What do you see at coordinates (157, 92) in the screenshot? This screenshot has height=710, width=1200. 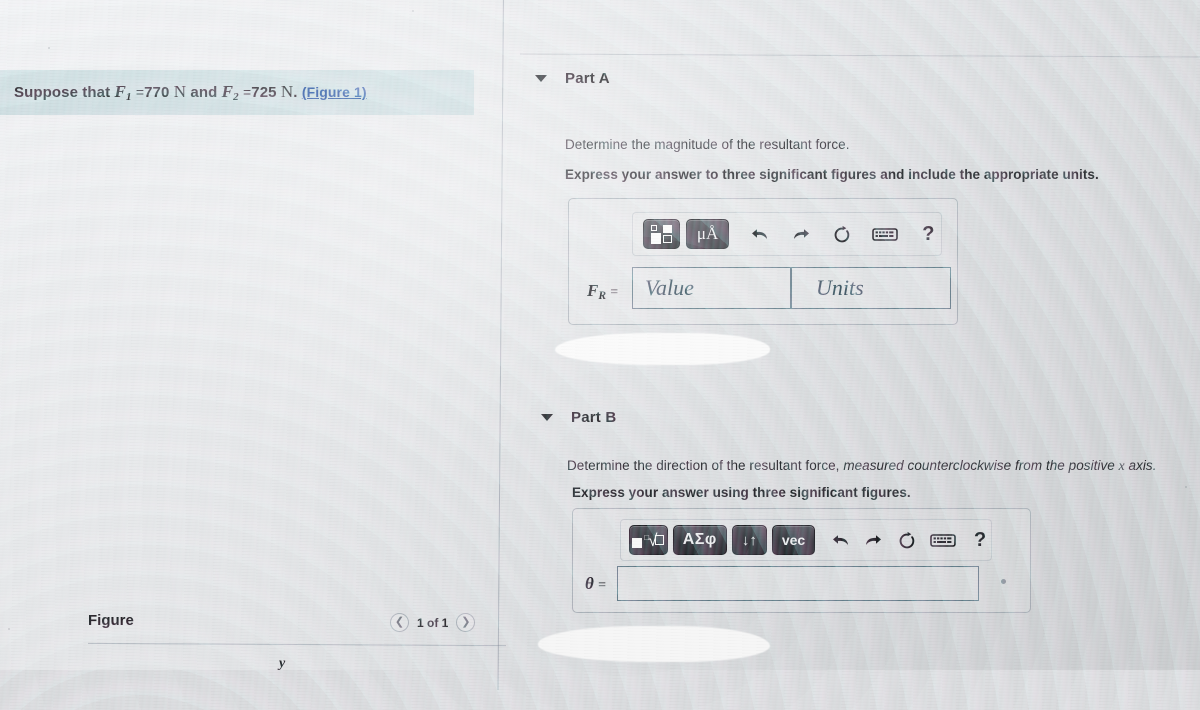 I see `force-1-value: 770` at bounding box center [157, 92].